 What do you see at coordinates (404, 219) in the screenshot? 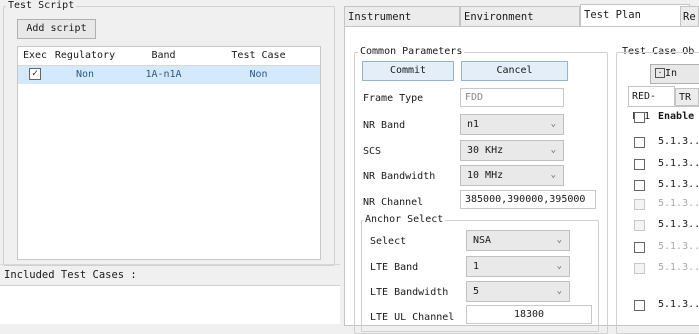
I see `anchor-select-title: Anchor Select` at bounding box center [404, 219].